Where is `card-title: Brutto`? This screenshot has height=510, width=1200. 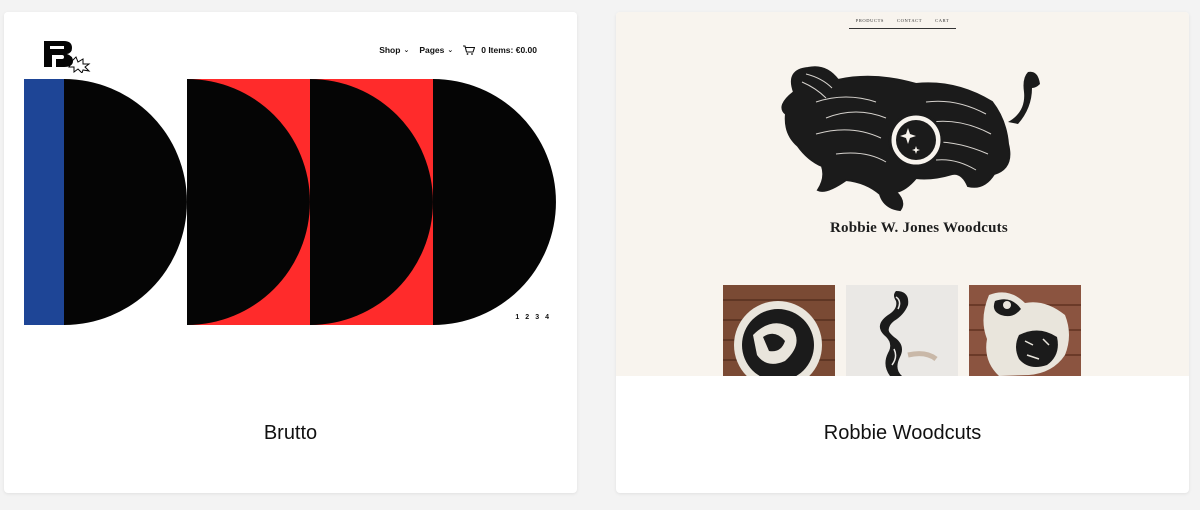
card-title: Brutto is located at coordinates (290, 433).